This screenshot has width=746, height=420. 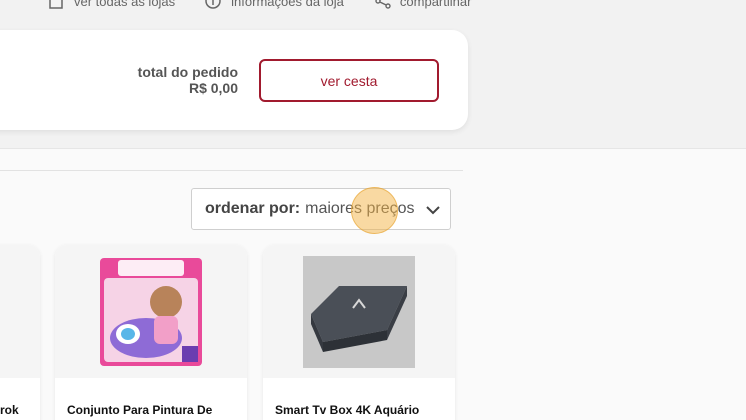 I want to click on view-cart-button: ver cesta, so click(x=349, y=80).